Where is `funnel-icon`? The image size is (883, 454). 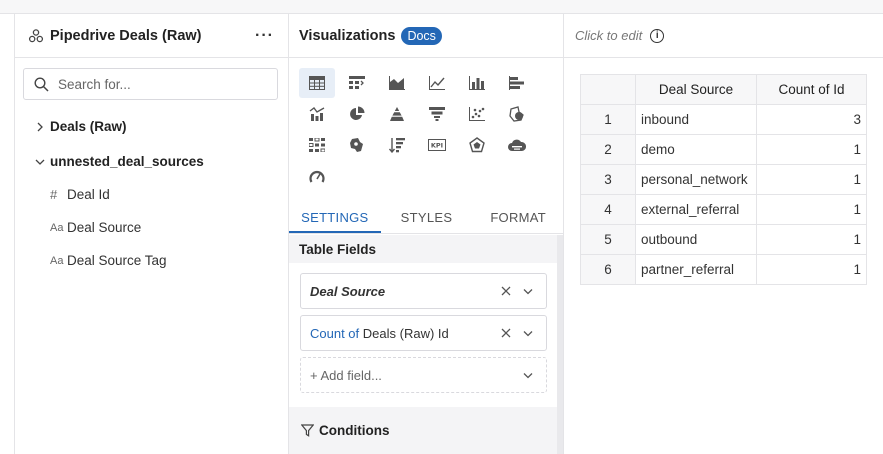
funnel-icon is located at coordinates (437, 114).